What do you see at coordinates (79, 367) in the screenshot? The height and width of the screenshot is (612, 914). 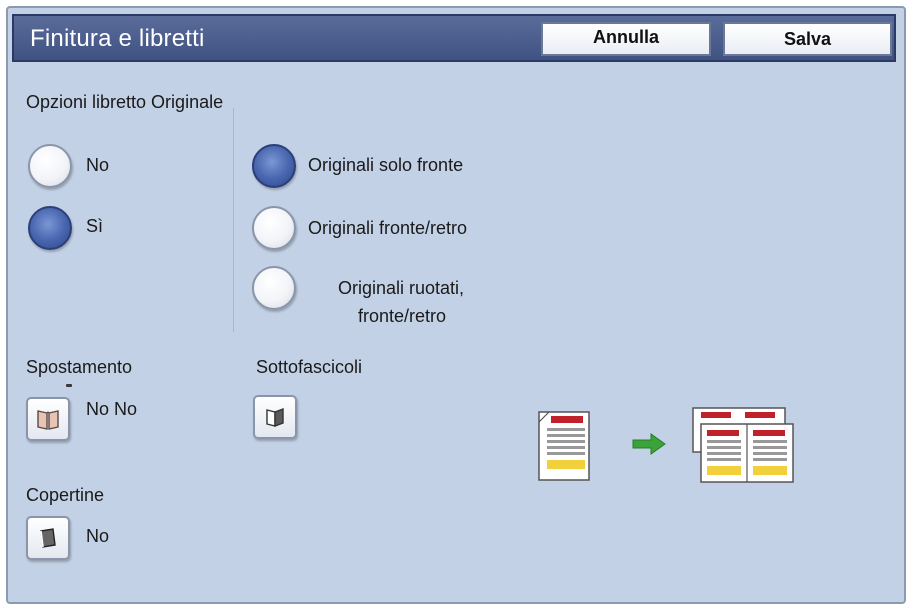 I see `shift-label: Spostamento` at bounding box center [79, 367].